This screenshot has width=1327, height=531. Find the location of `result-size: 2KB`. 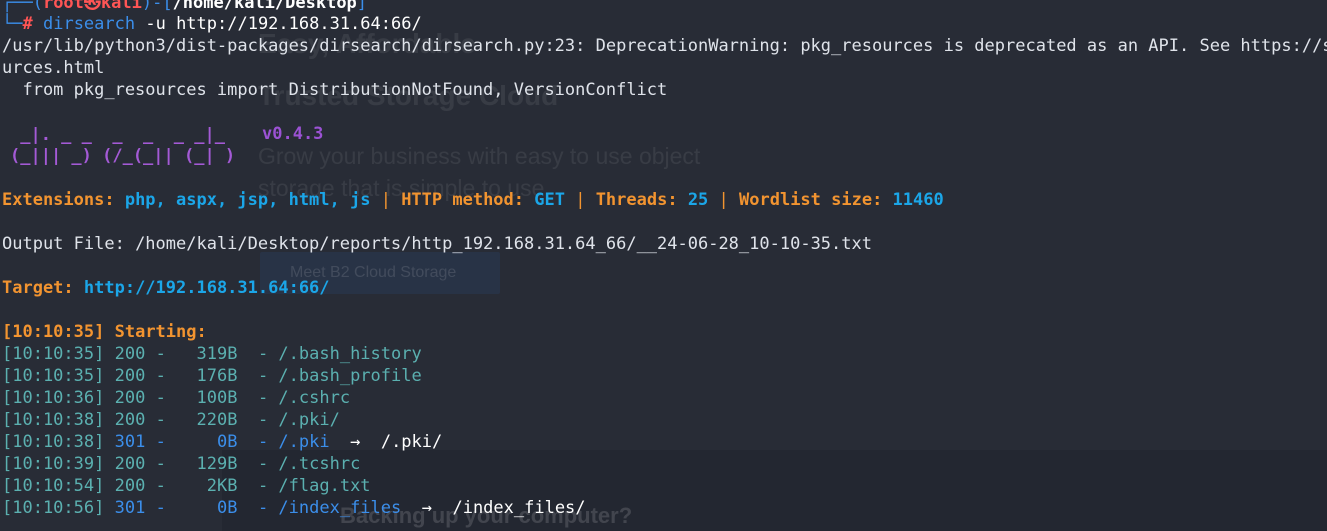

result-size: 2KB is located at coordinates (207, 486).